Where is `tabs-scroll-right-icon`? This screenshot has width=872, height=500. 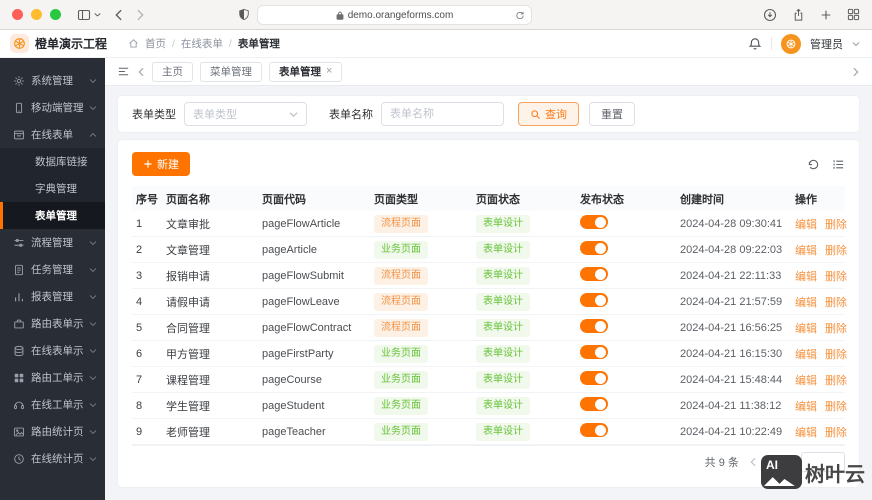 tabs-scroll-right-icon is located at coordinates (856, 72).